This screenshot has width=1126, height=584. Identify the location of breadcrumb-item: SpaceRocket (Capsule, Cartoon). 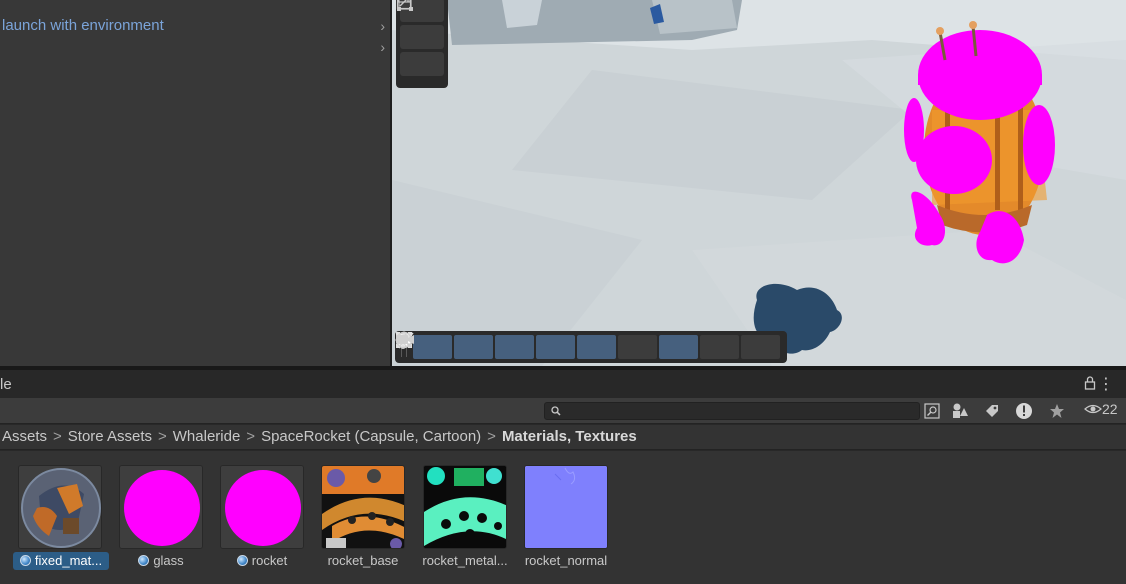
(371, 436).